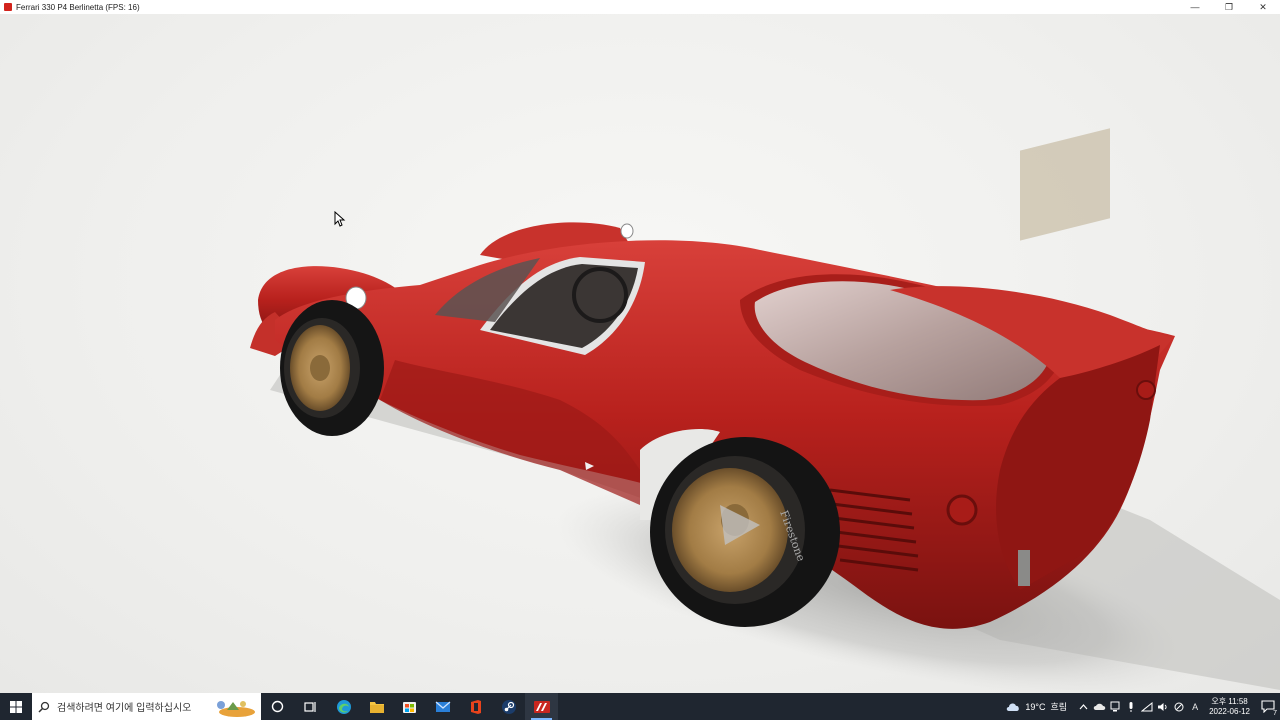  I want to click on no-entry-icon, so click(1179, 706).